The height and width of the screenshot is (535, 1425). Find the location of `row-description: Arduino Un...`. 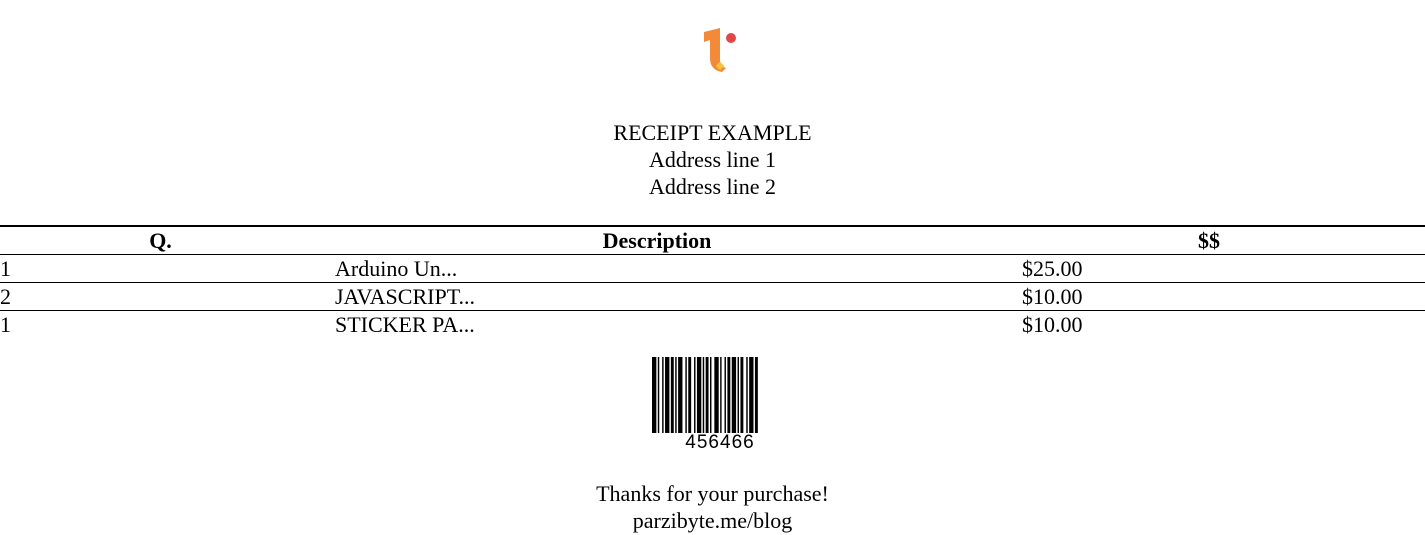

row-description: Arduino Un... is located at coordinates (396, 268).